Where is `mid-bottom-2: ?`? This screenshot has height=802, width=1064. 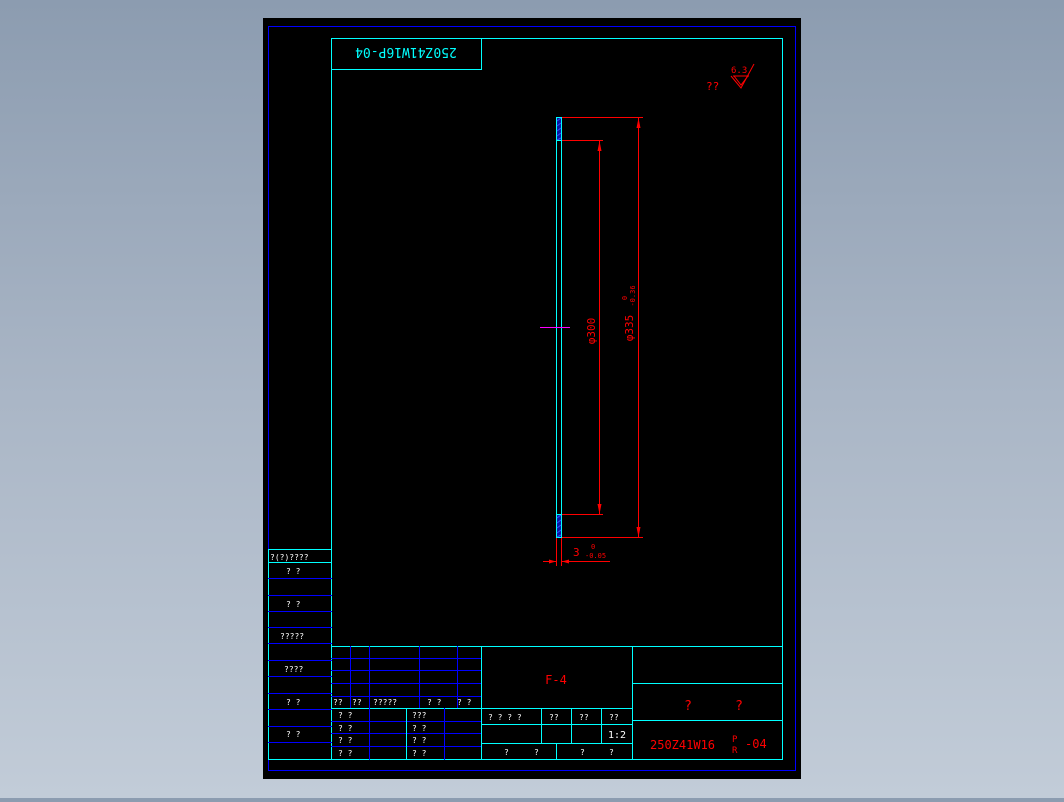 mid-bottom-2: ? is located at coordinates (536, 752).